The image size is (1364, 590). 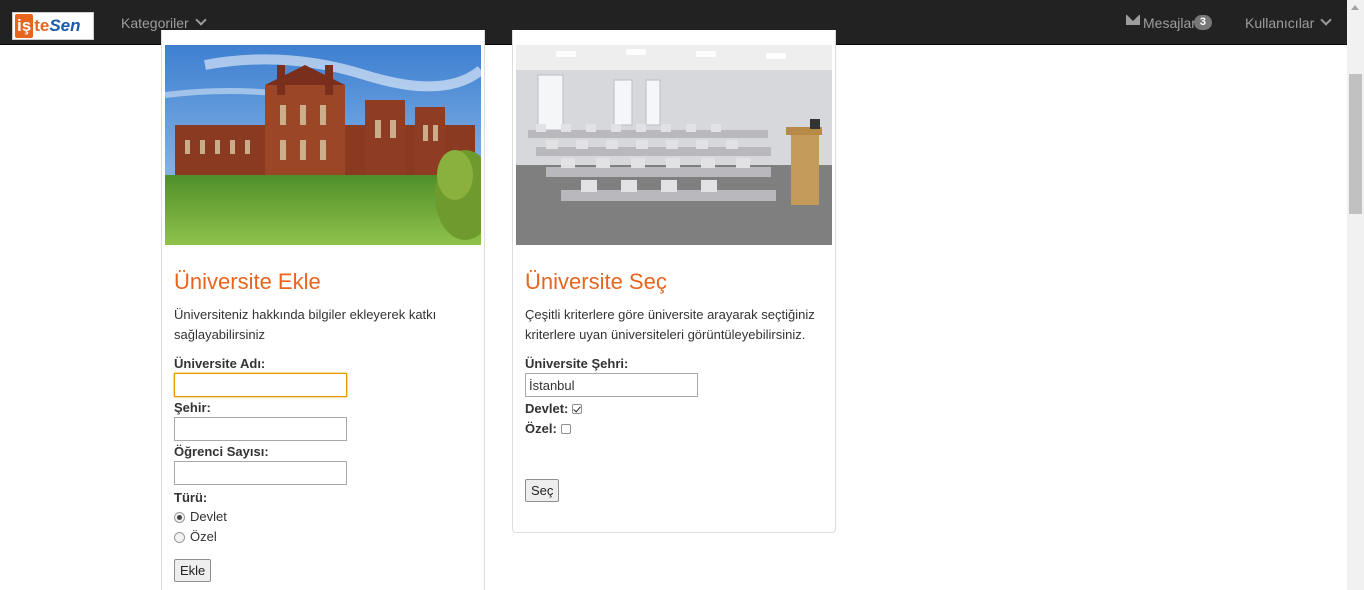 I want to click on radio-private, so click(x=179, y=537).